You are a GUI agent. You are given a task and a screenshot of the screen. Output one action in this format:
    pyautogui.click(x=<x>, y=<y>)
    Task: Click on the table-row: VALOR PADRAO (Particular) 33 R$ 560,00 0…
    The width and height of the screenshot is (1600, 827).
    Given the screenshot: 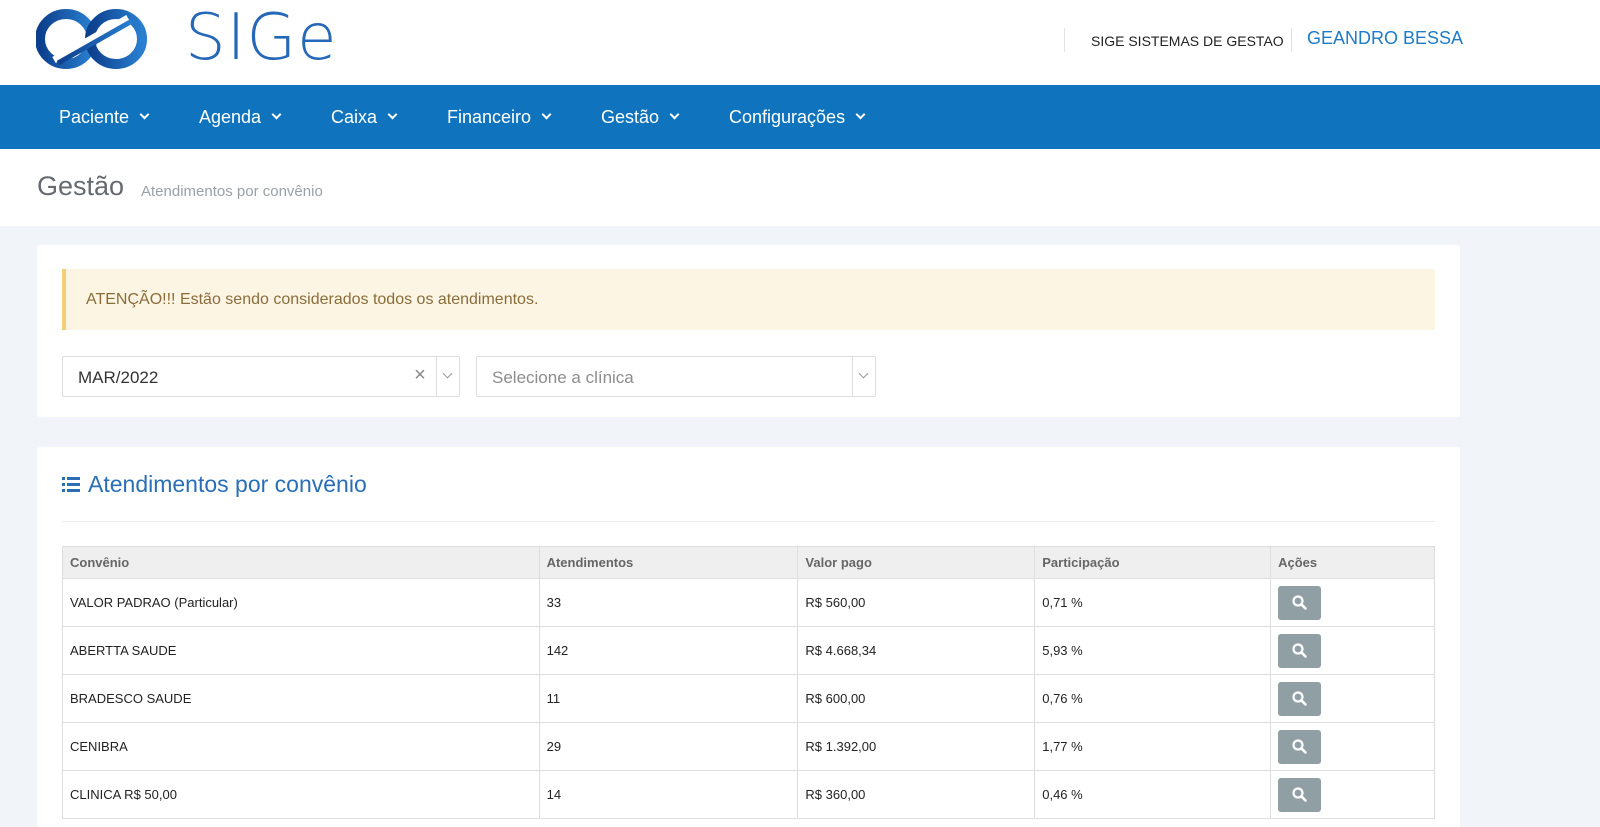 What is the action you would take?
    pyautogui.click(x=748, y=602)
    